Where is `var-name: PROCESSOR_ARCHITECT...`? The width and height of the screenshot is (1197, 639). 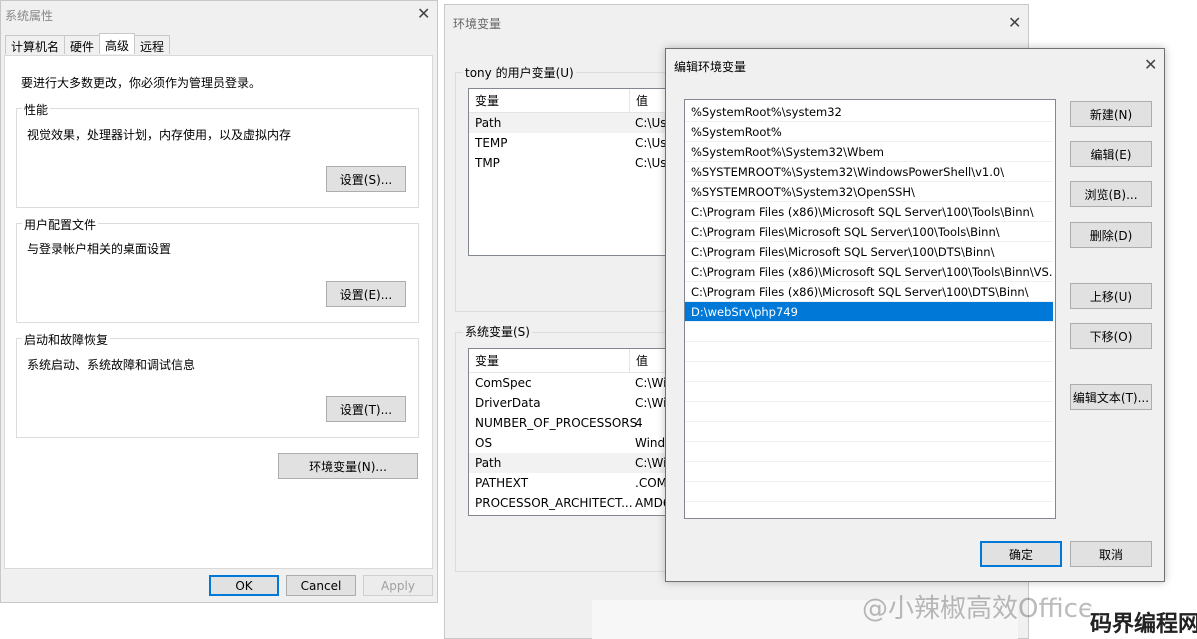
var-name: PROCESSOR_ARCHITECT... is located at coordinates (554, 503).